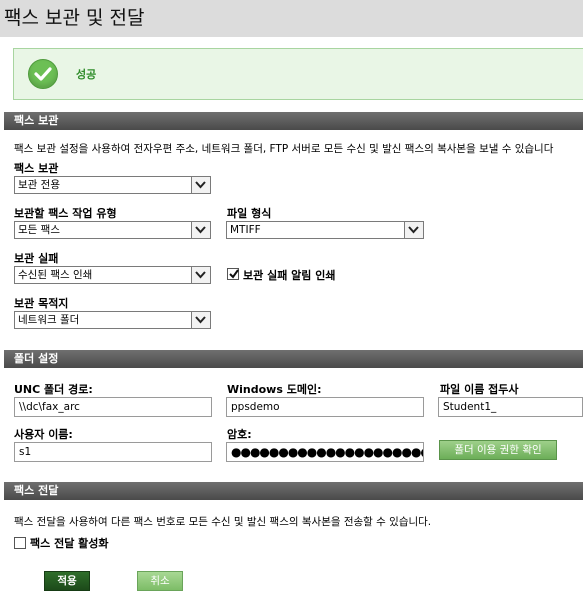 This screenshot has width=583, height=601. What do you see at coordinates (325, 230) in the screenshot?
I see `file-format-select: MTIFF` at bounding box center [325, 230].